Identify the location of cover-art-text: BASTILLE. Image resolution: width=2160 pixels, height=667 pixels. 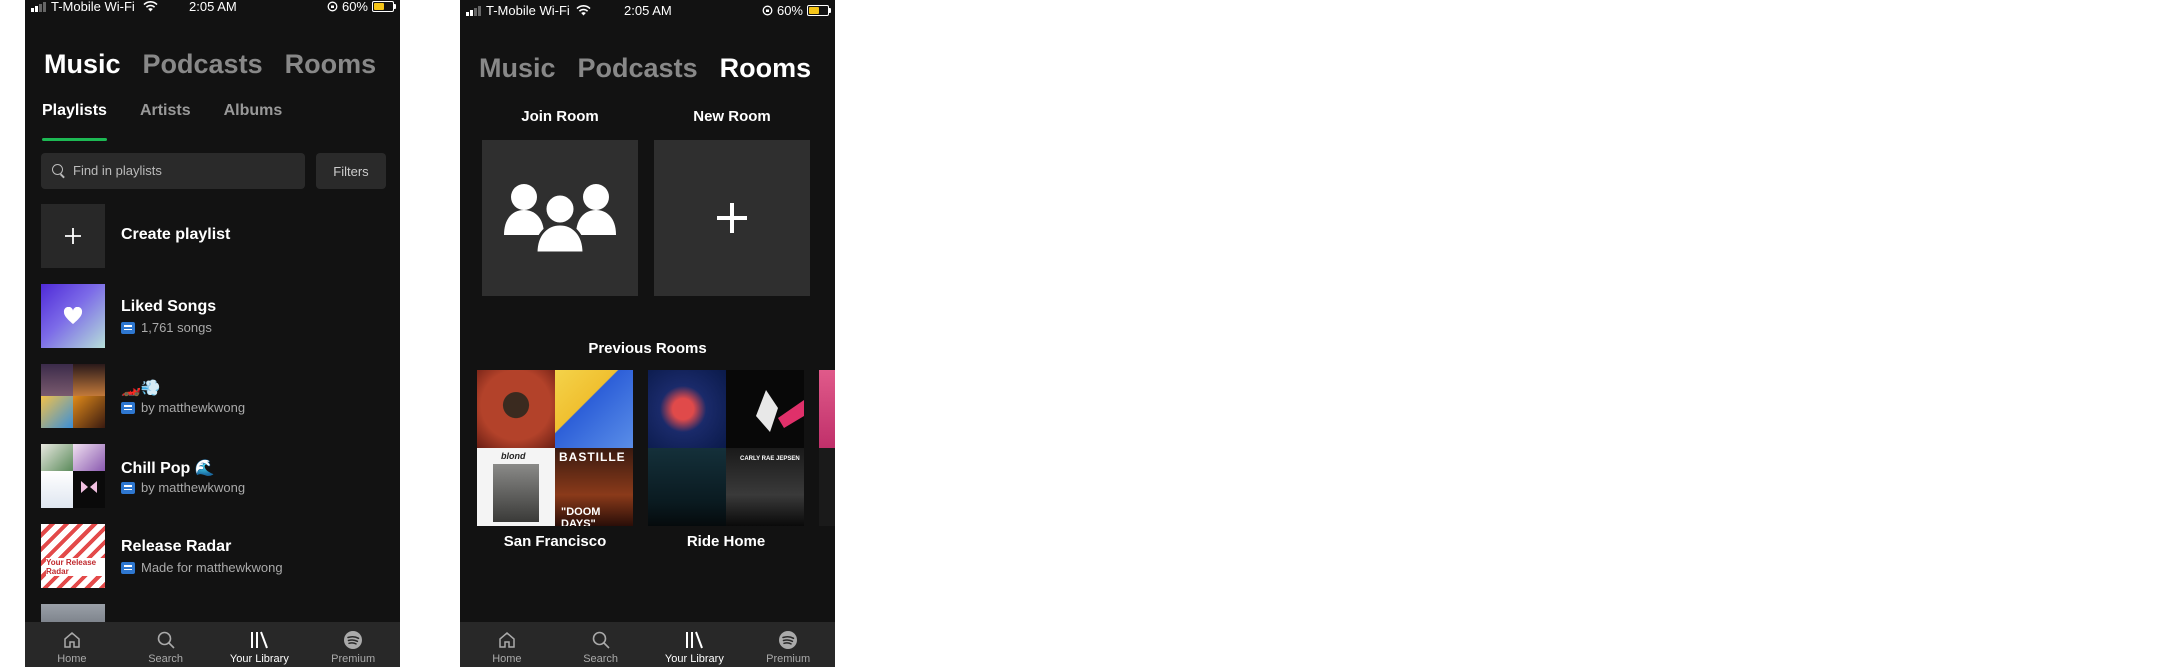
(592, 457).